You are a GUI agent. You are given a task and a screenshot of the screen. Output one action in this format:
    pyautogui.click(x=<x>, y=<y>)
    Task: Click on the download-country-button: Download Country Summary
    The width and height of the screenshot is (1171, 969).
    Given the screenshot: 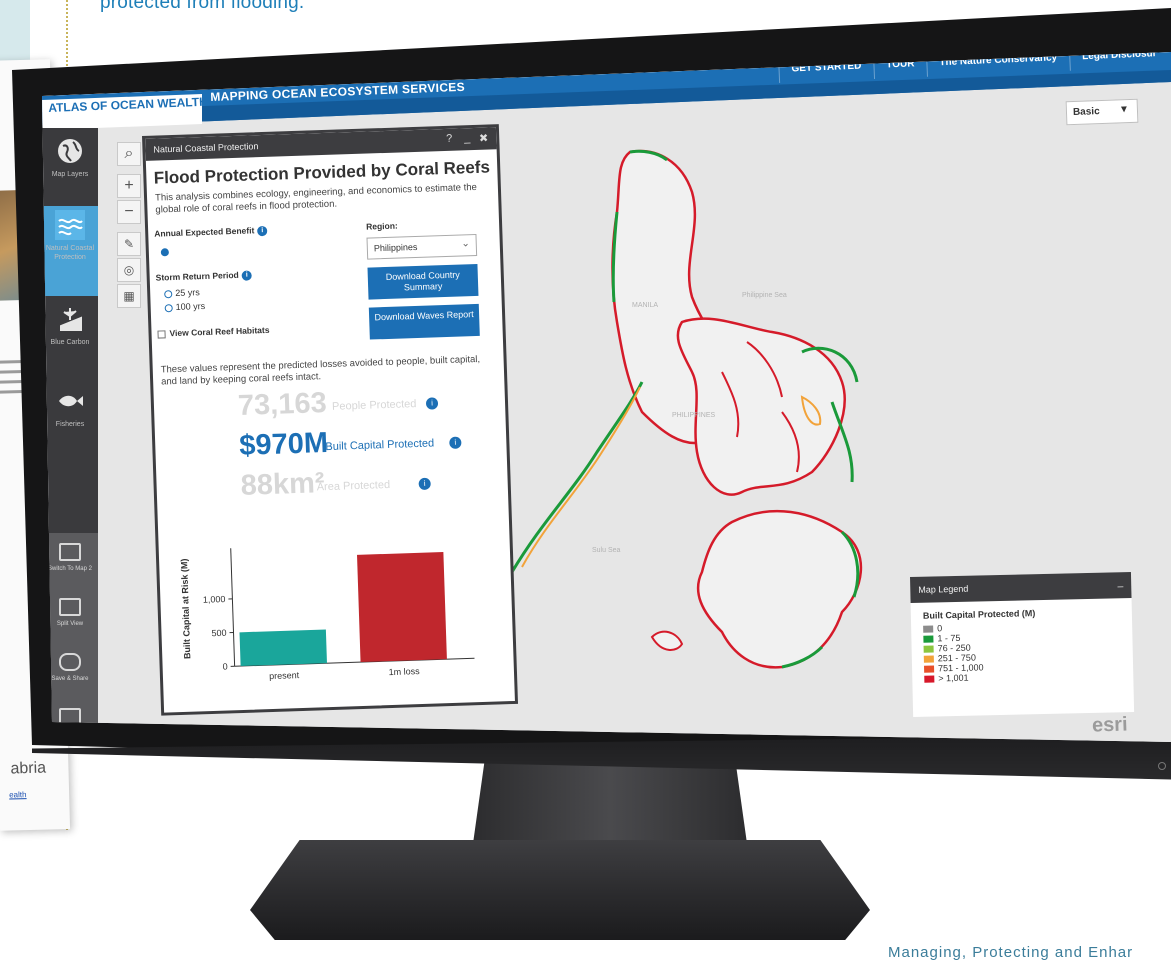 What is the action you would take?
    pyautogui.click(x=423, y=281)
    